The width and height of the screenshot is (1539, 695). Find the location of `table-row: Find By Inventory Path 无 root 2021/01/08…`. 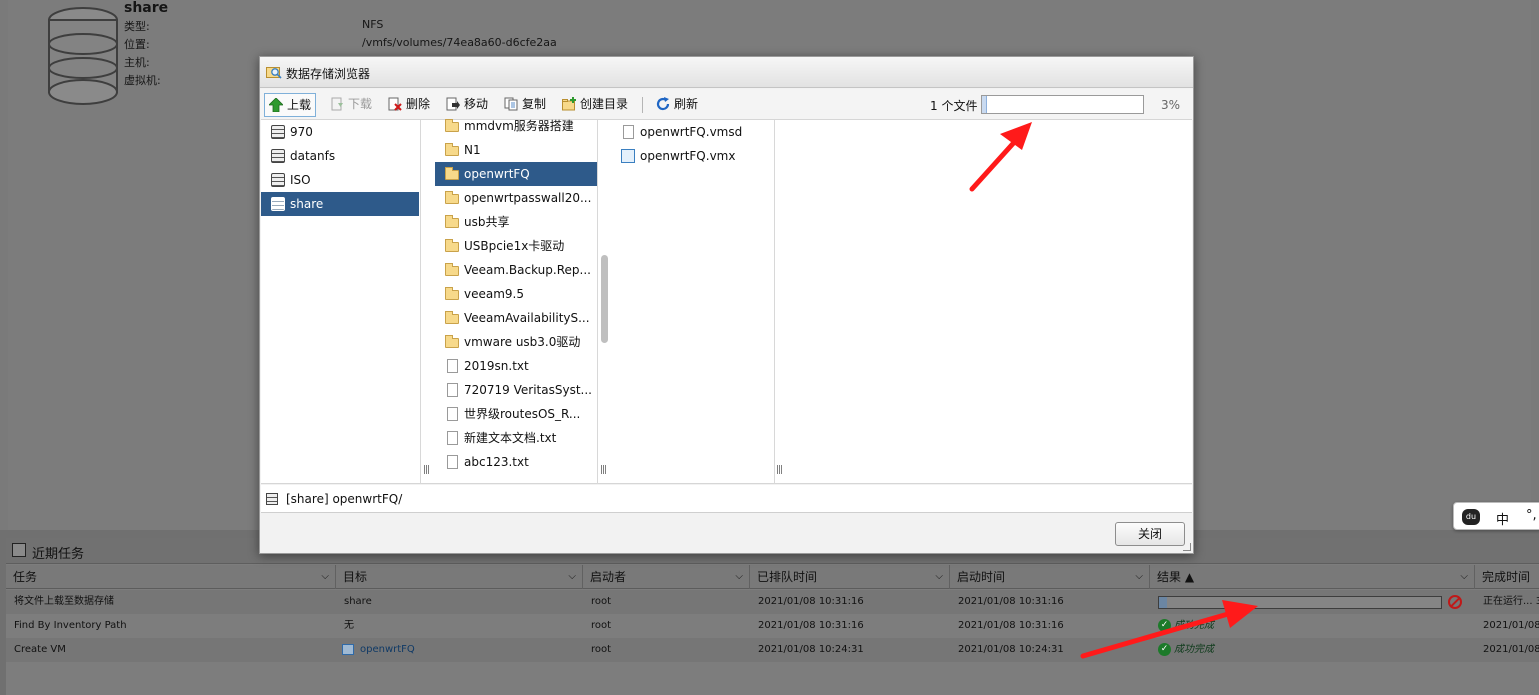

table-row: Find By Inventory Path 无 root 2021/01/08… is located at coordinates (772, 626).